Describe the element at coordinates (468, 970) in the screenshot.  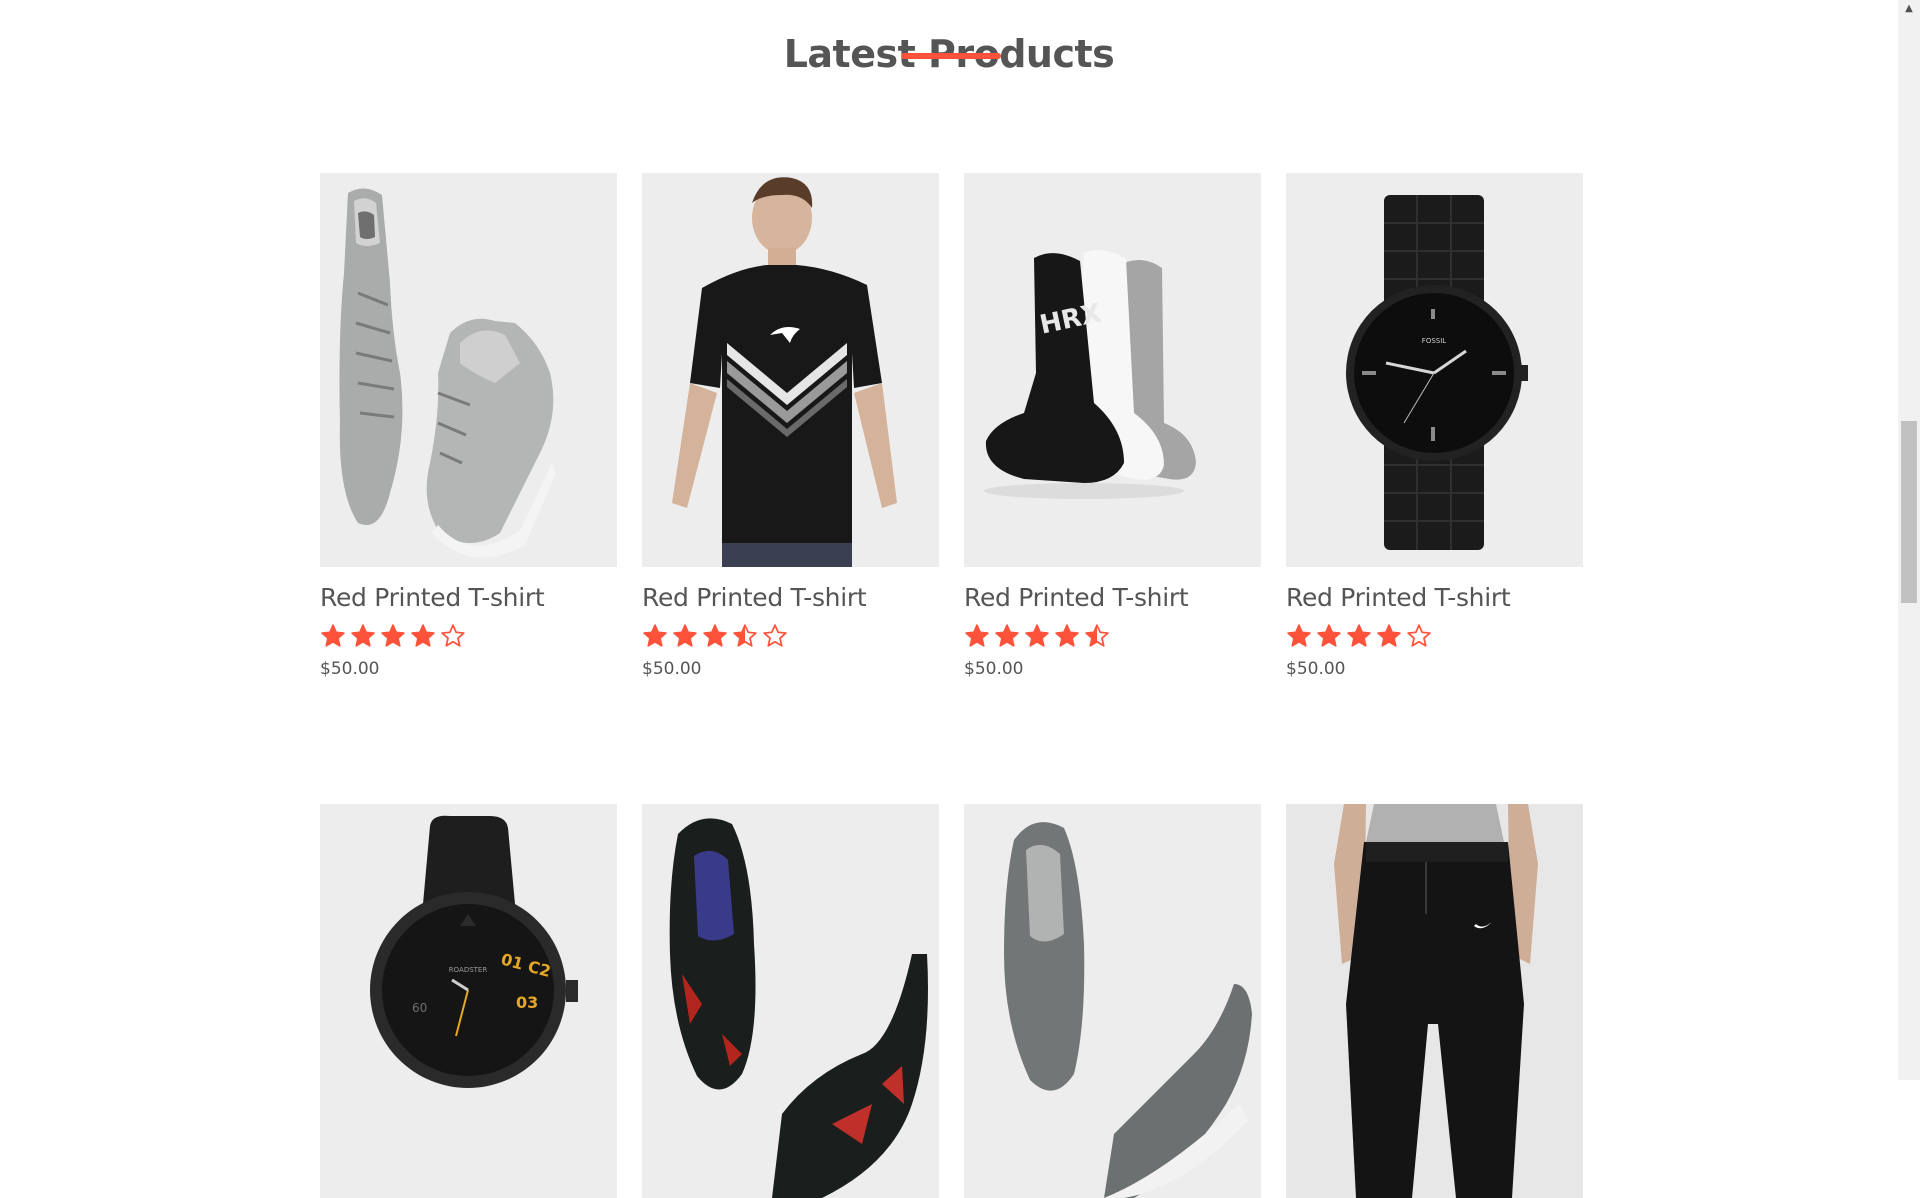
I see `svg-text: ROADSTER` at that location.